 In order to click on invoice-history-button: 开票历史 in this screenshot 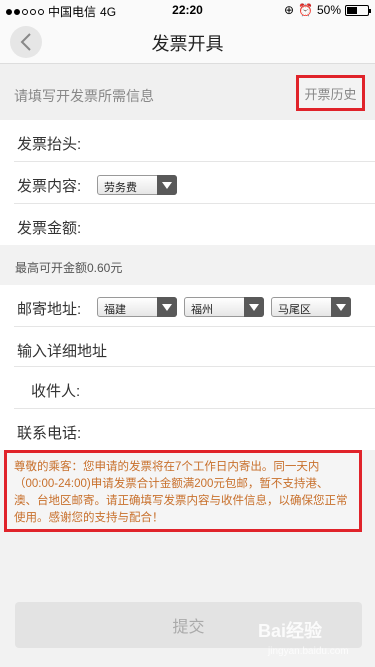, I will do `click(330, 93)`.